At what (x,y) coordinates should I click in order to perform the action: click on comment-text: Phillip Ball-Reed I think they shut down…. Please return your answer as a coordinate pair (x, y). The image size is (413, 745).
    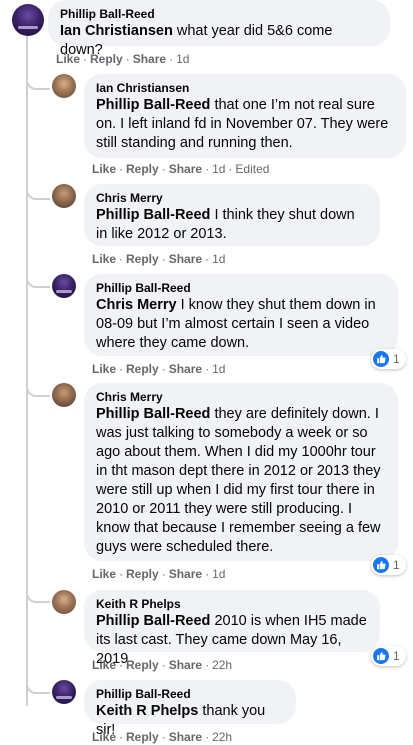
    Looking at the image, I should click on (232, 225).